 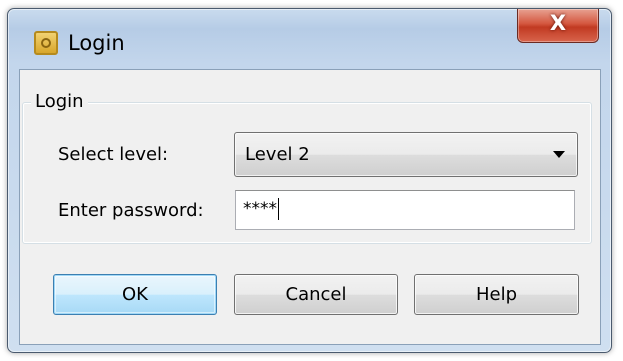 I want to click on password-value: ****, so click(x=260, y=209).